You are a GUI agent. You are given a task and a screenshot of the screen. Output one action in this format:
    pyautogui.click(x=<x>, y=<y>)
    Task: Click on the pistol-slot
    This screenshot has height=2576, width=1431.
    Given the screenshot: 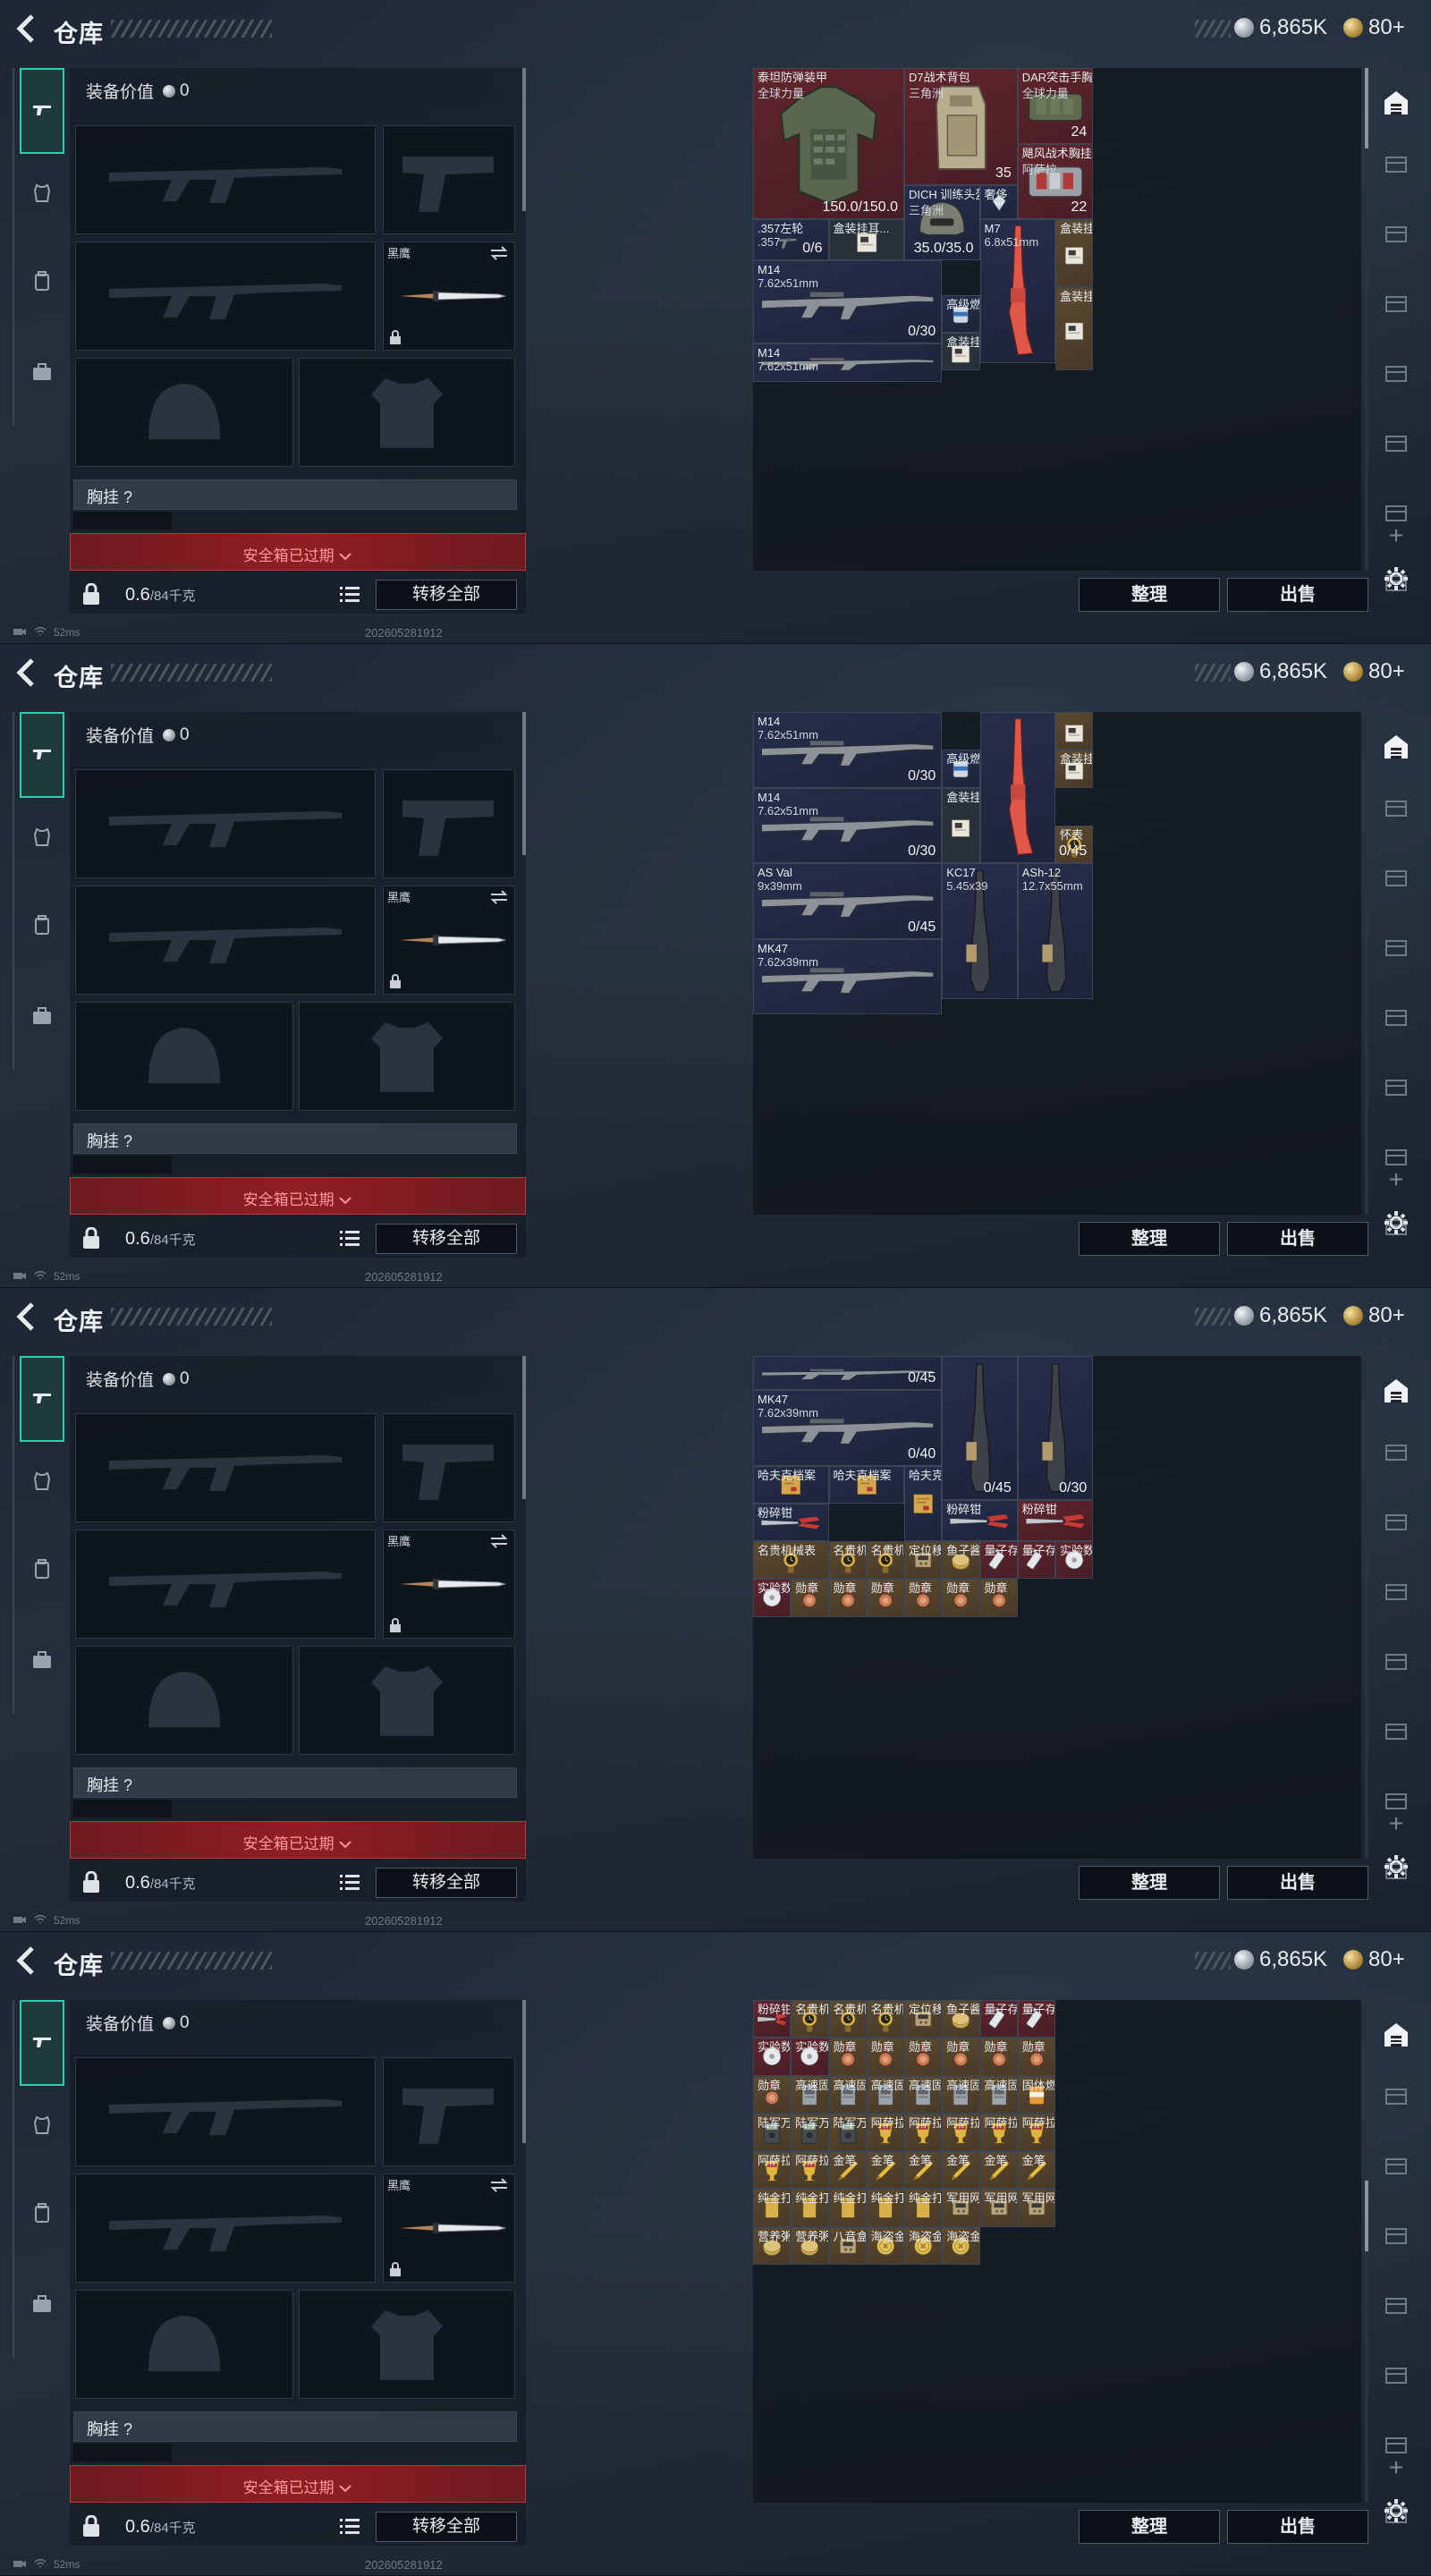 What is the action you would take?
    pyautogui.click(x=449, y=2111)
    